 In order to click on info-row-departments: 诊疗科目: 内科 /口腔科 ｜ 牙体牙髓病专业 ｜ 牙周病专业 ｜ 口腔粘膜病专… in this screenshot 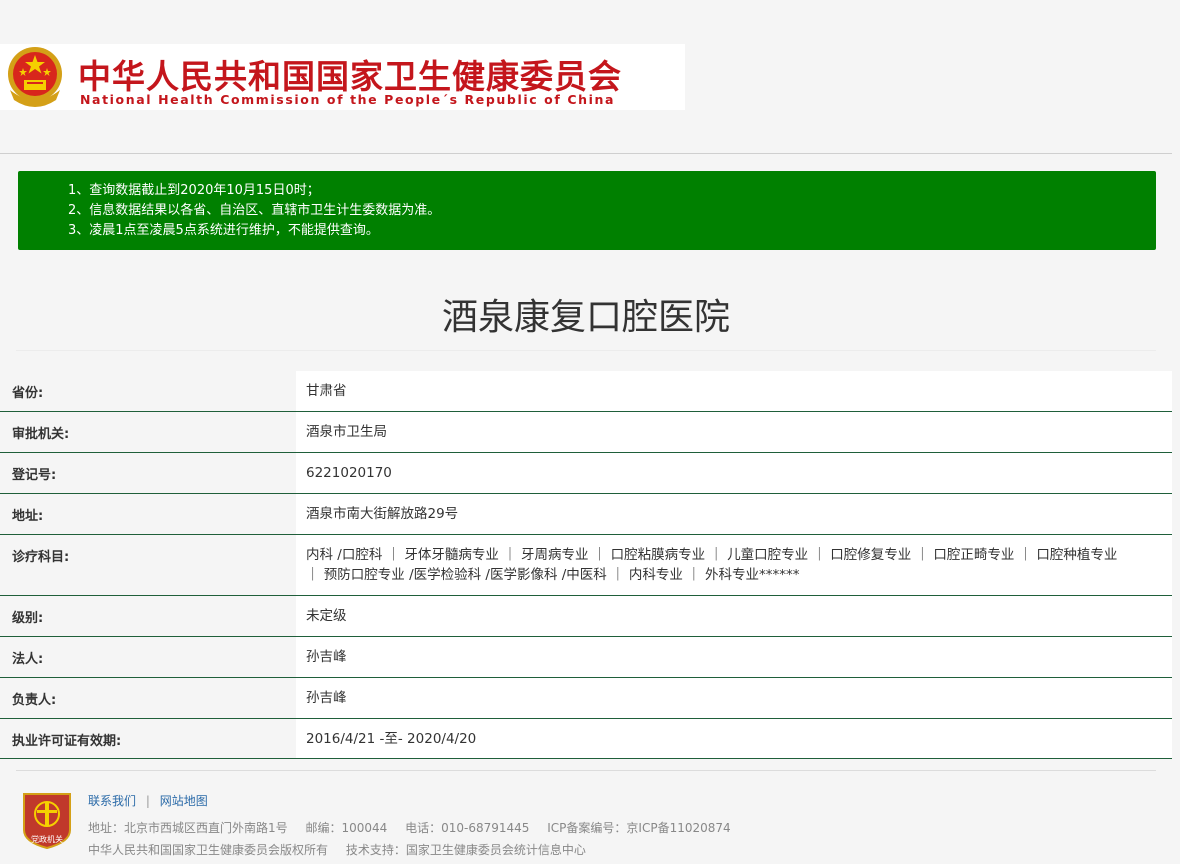, I will do `click(586, 565)`.